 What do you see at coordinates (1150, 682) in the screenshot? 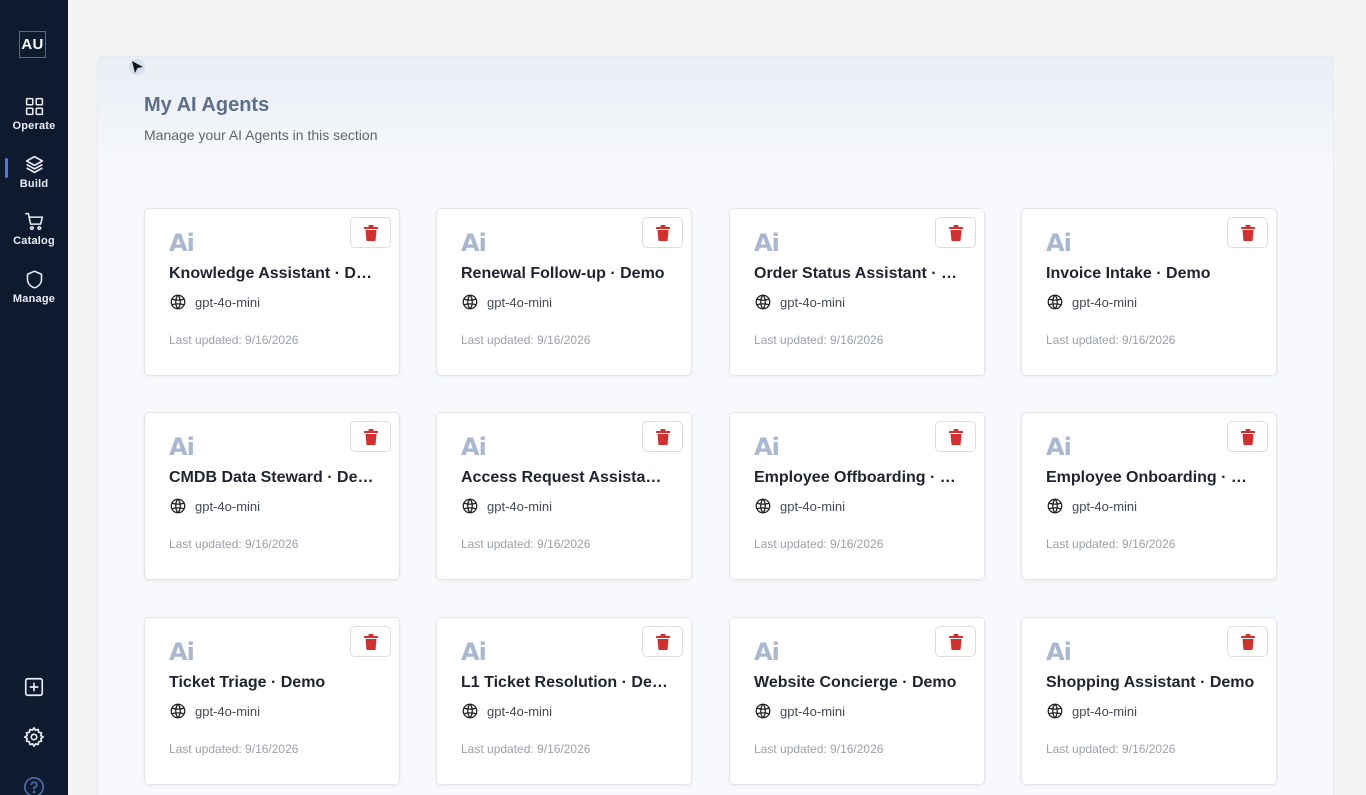
I see `agent-name: Shopping Assistant · Demo` at bounding box center [1150, 682].